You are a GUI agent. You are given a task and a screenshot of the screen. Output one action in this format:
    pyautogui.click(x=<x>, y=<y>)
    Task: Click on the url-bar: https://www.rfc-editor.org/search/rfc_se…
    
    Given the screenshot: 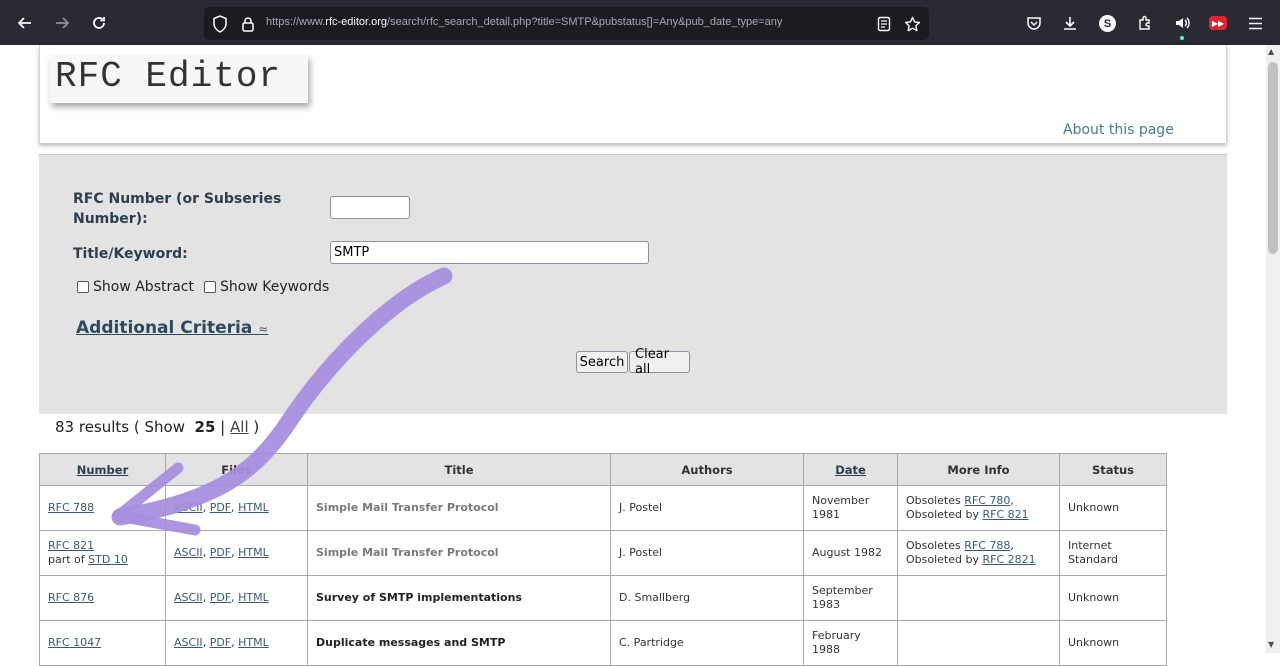 What is the action you would take?
    pyautogui.click(x=566, y=23)
    